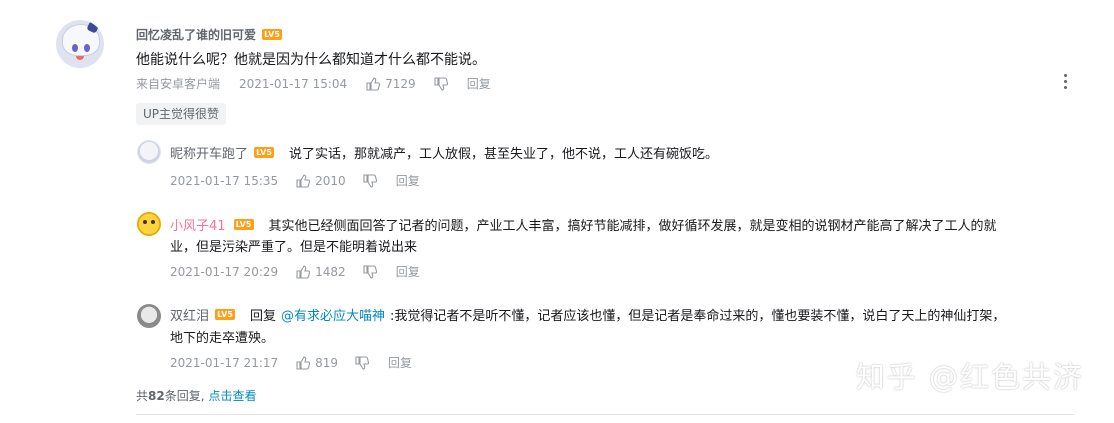  I want to click on like-button: 819, so click(317, 363).